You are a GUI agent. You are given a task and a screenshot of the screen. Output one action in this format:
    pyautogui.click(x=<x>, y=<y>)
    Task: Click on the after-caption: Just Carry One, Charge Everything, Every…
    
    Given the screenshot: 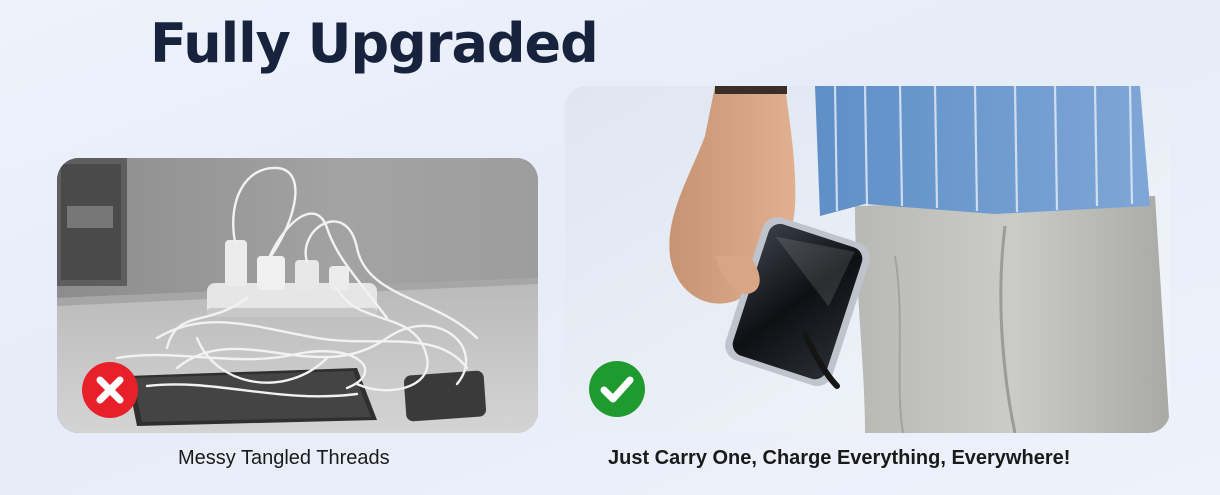 What is the action you would take?
    pyautogui.click(x=839, y=458)
    